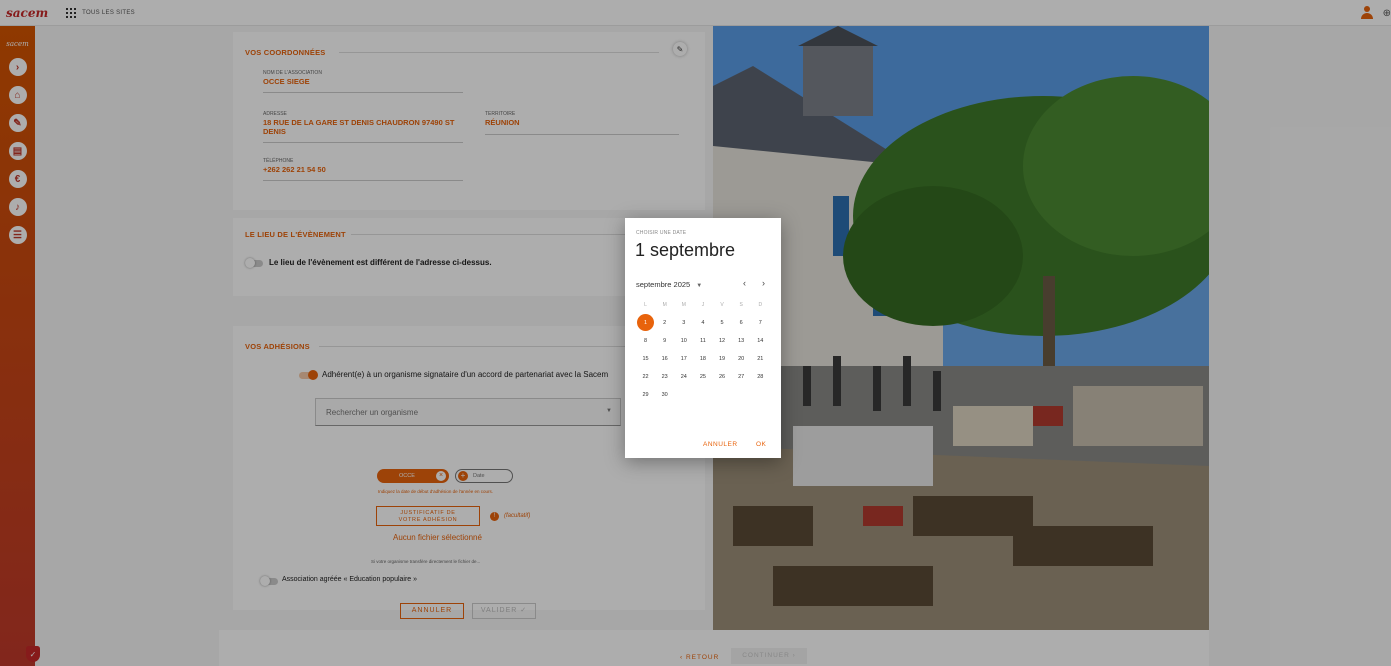 The height and width of the screenshot is (666, 1391). Describe the element at coordinates (645, 395) in the screenshot. I see `calendar-day: 29` at that location.